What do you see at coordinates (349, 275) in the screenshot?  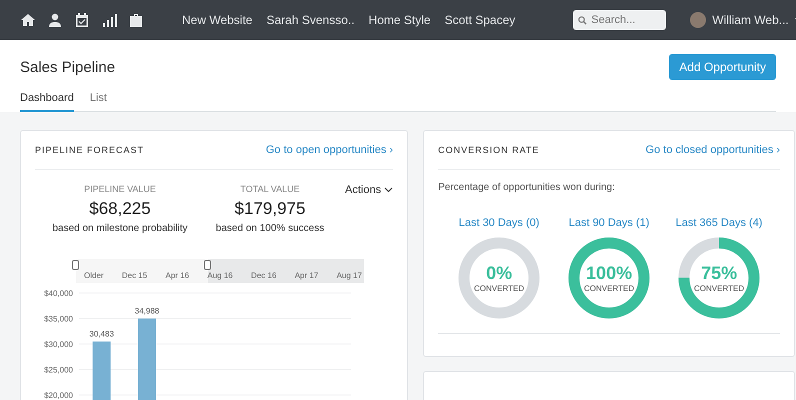 I see `range-label: Aug 17` at bounding box center [349, 275].